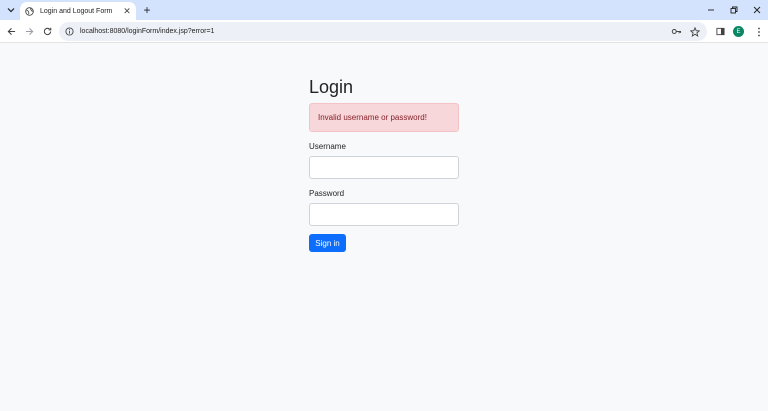  I want to click on browser-tab: Login and Logout Form ✕, so click(78, 11).